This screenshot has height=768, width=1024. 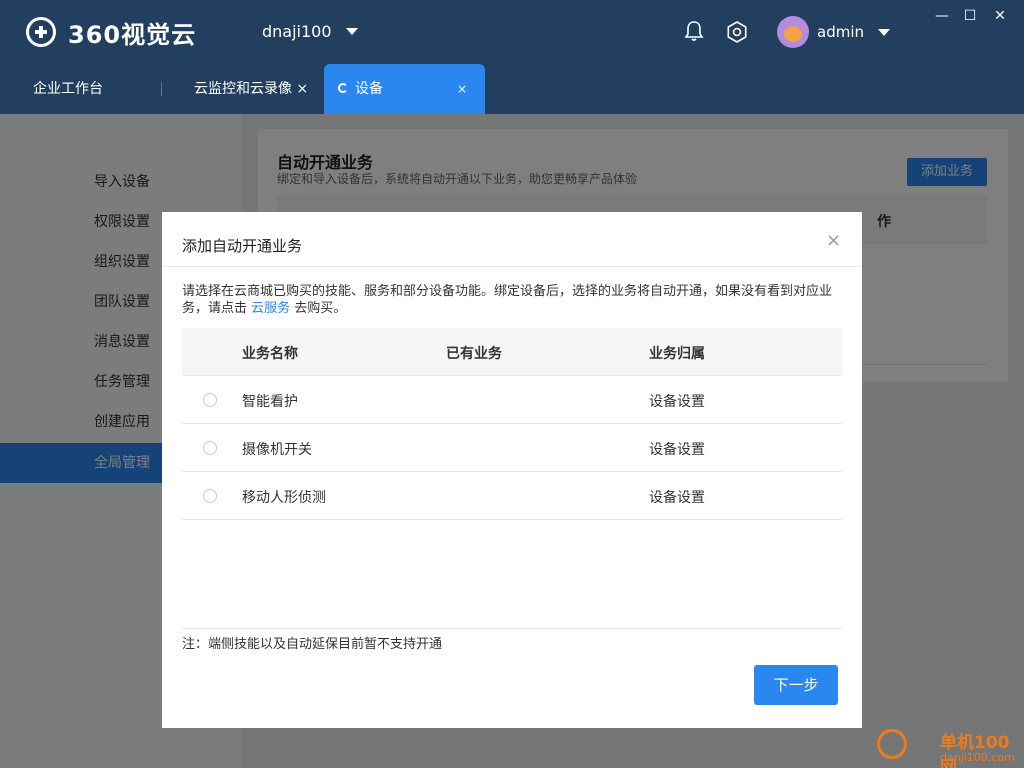 What do you see at coordinates (242, 246) in the screenshot?
I see `dialog-title: 添加自动开通业务` at bounding box center [242, 246].